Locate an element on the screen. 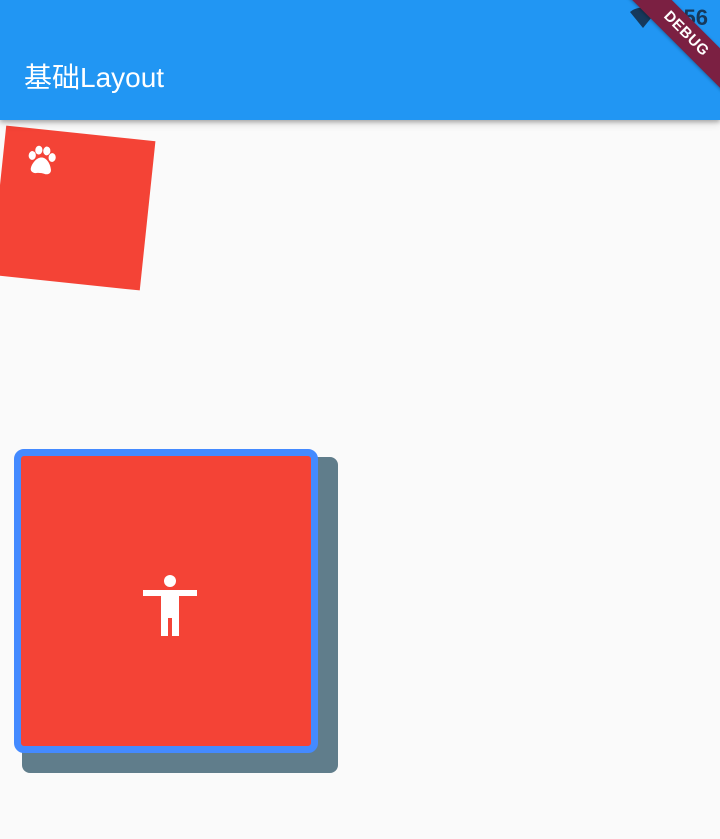 The image size is (720, 839). rotated-red-box is located at coordinates (78, 208).